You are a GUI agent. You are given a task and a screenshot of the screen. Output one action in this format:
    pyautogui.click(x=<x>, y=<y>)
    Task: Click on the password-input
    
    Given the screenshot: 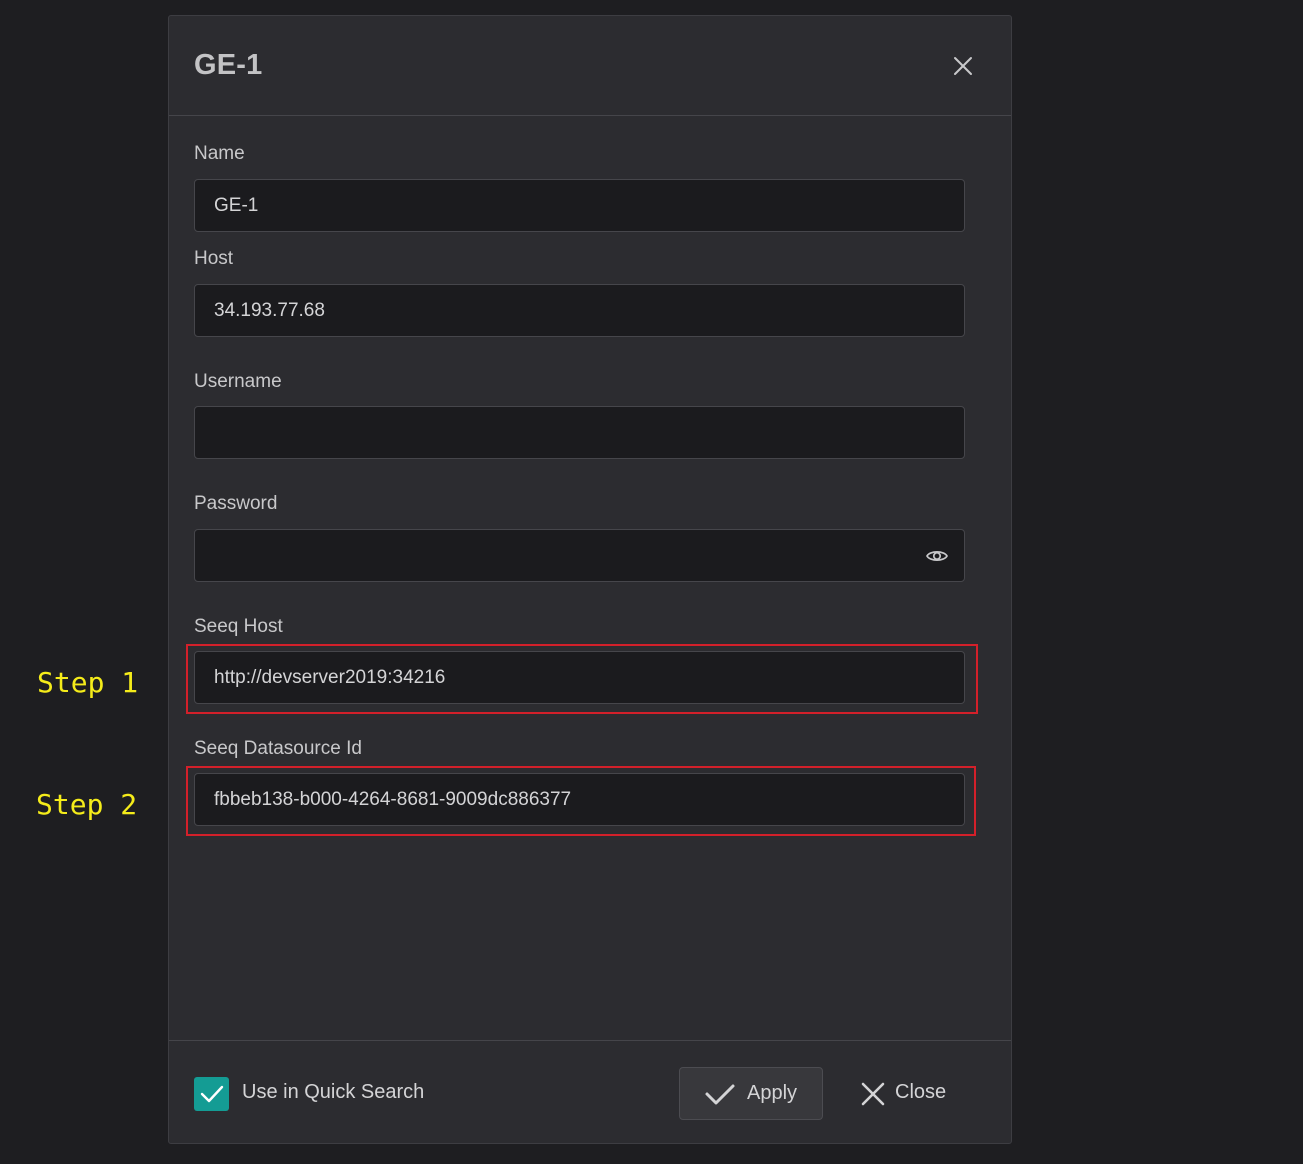 What is the action you would take?
    pyautogui.click(x=579, y=555)
    